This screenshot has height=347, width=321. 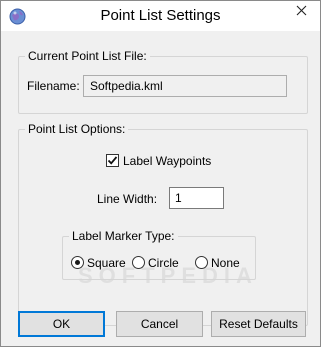 What do you see at coordinates (196, 198) in the screenshot?
I see `line-width-input: 1` at bounding box center [196, 198].